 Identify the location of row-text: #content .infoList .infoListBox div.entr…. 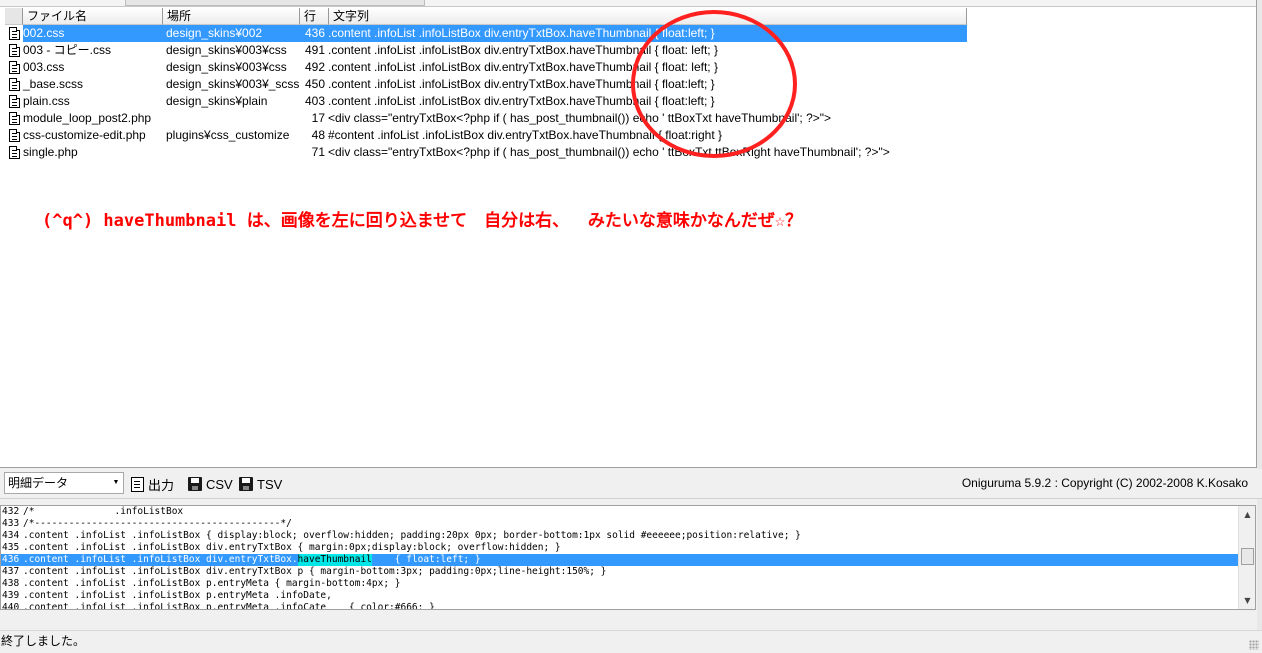
(525, 135).